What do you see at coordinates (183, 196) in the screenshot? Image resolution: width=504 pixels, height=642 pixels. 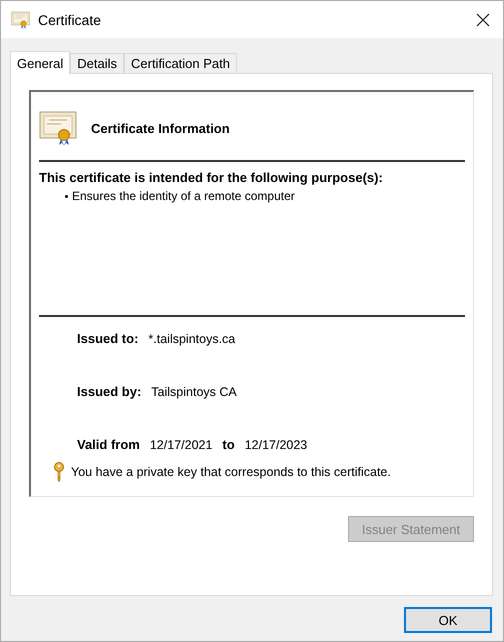 I see `purpose-item: Ensures the identity of a remote computer` at bounding box center [183, 196].